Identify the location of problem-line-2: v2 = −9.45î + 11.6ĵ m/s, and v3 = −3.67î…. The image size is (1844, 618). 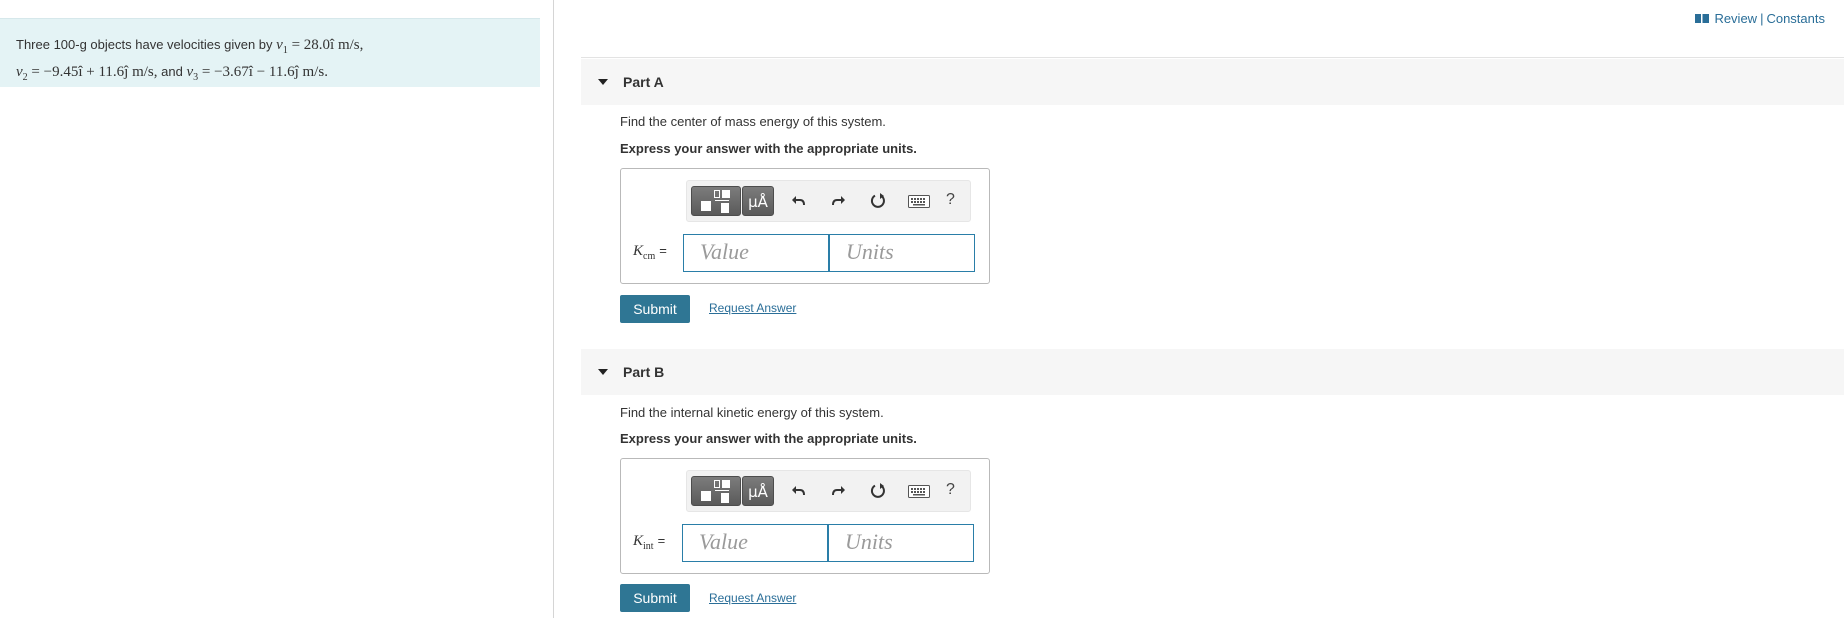
(270, 74).